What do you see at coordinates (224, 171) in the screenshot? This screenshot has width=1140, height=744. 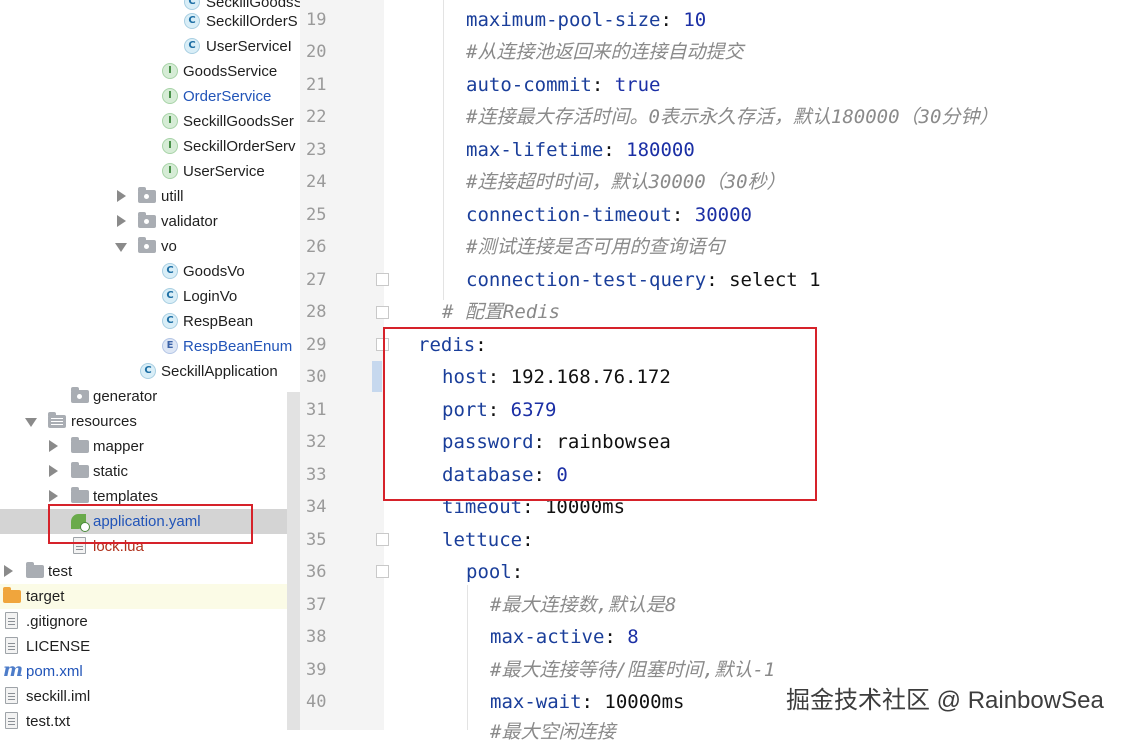 I see `tree-item-label: UserService` at bounding box center [224, 171].